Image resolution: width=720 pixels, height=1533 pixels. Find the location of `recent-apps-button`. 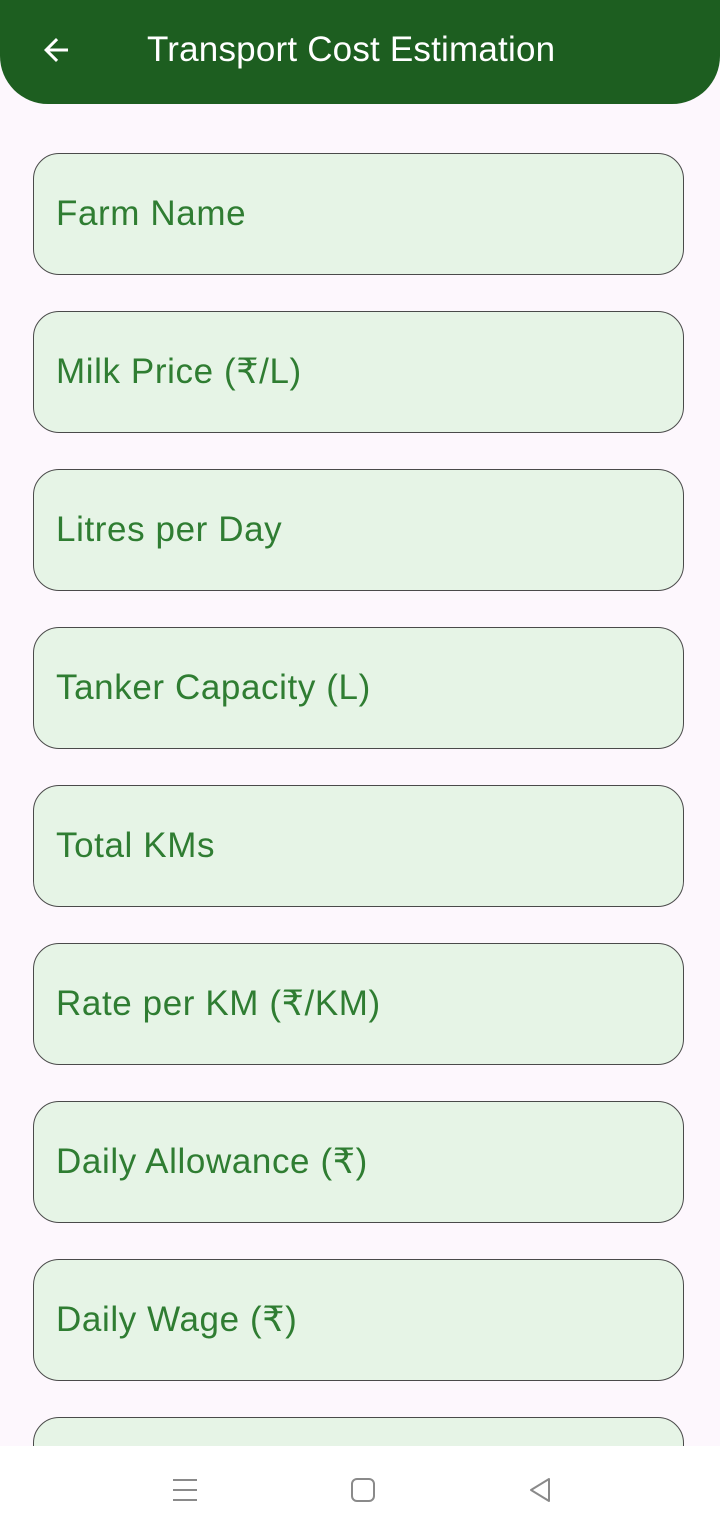

recent-apps-button is located at coordinates (185, 1490).